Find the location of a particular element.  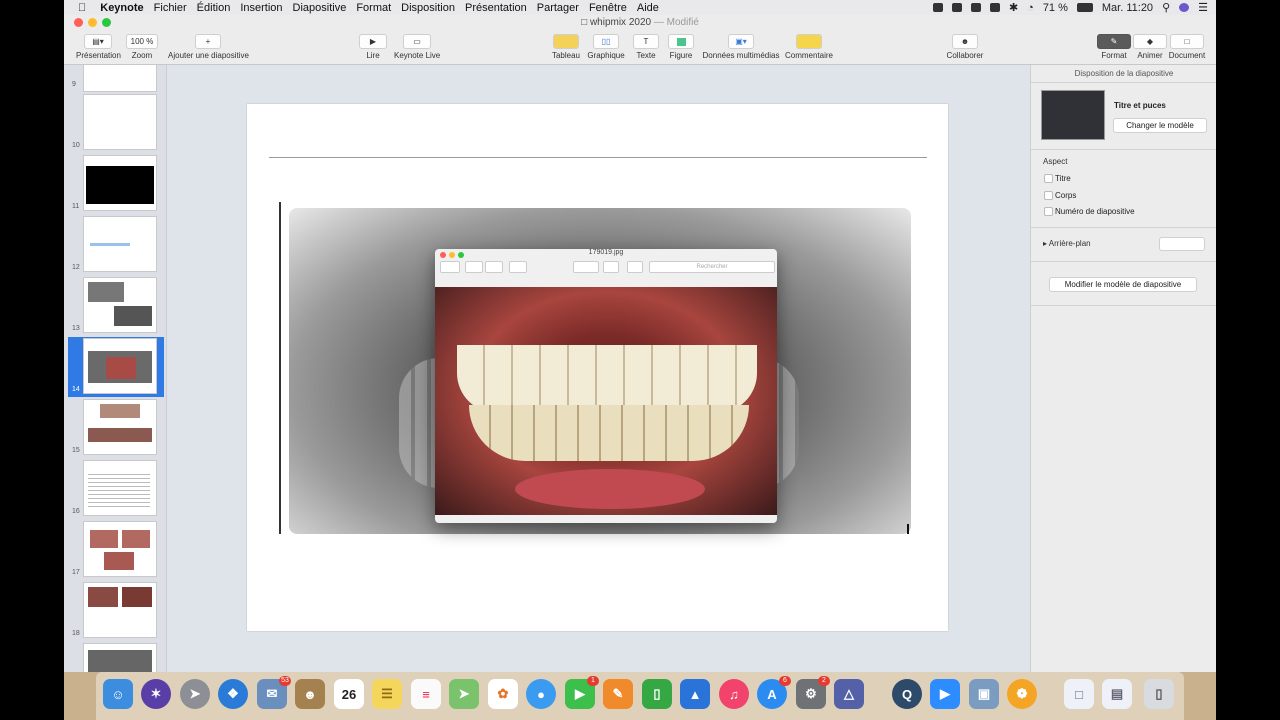

slide-number: 16 is located at coordinates (76, 511).